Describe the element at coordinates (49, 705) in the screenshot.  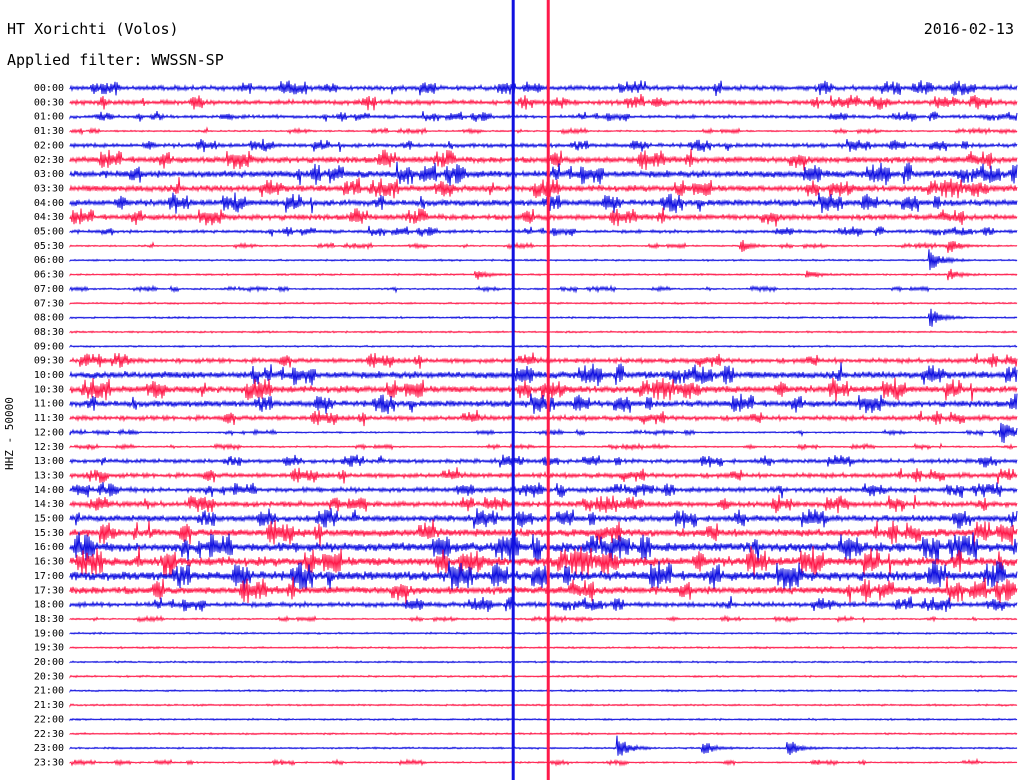
I see `time-tick-label: 21:30` at that location.